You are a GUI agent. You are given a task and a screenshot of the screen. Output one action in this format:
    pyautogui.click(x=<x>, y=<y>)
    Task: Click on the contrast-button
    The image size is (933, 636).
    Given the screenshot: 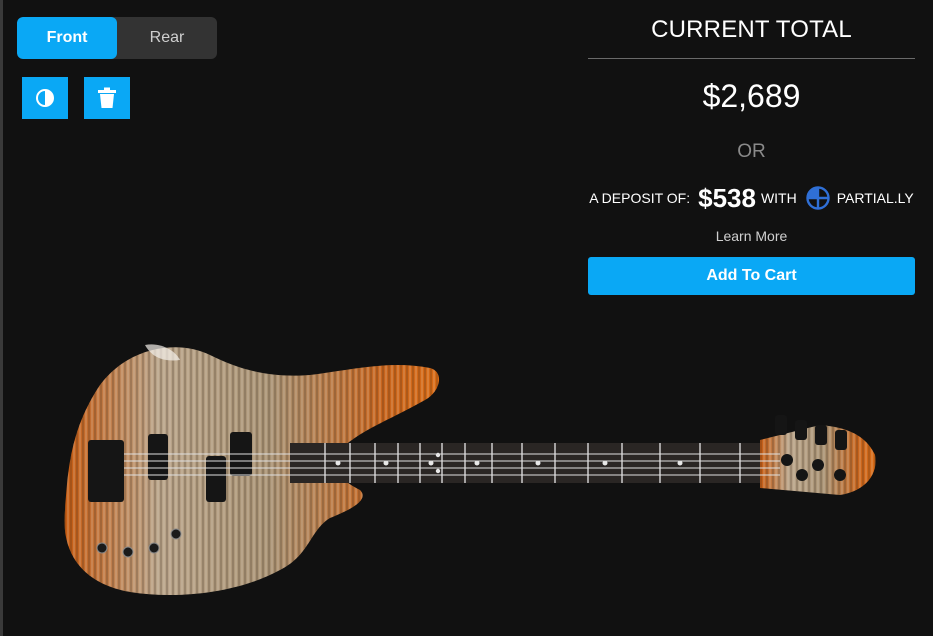 What is the action you would take?
    pyautogui.click(x=45, y=98)
    